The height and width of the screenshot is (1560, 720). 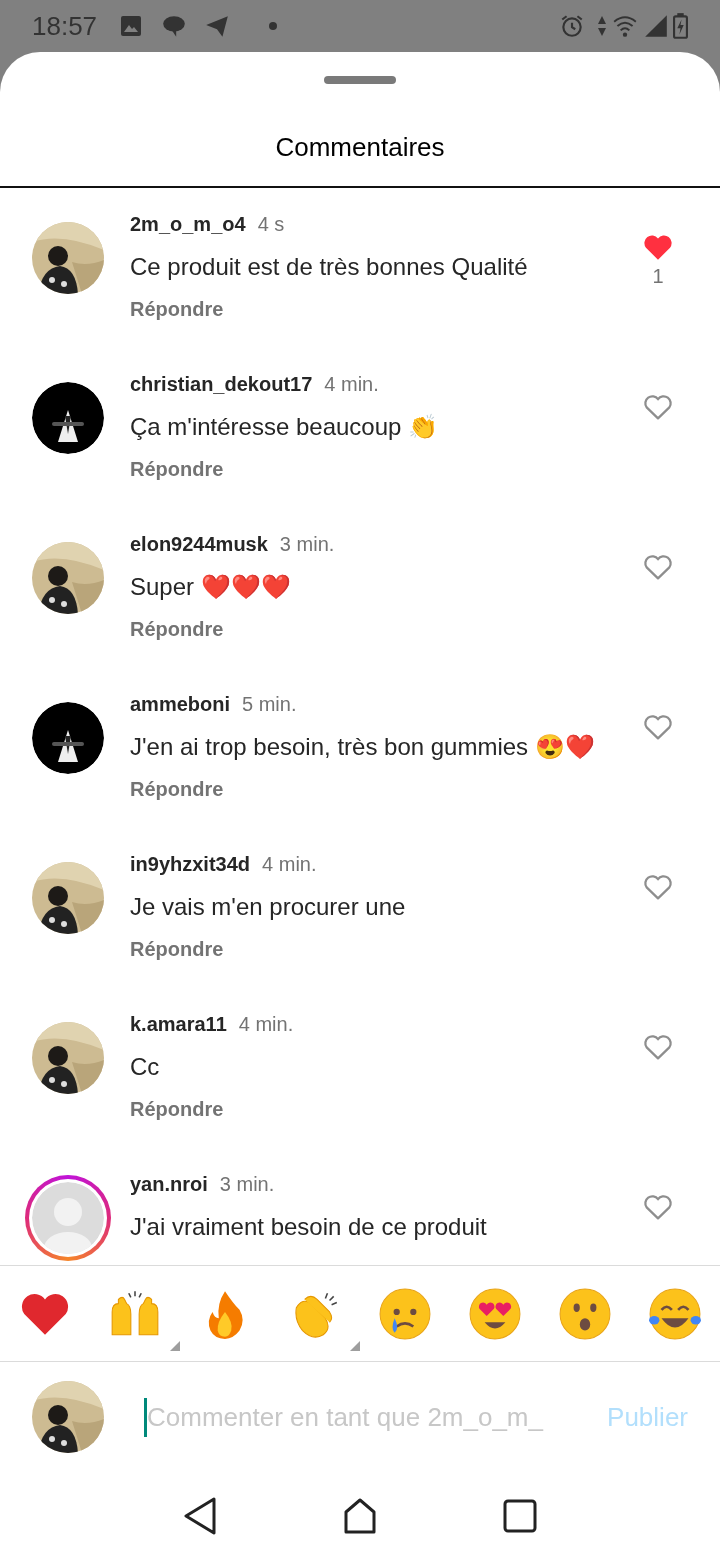 I want to click on recents-icon, so click(x=520, y=1516).